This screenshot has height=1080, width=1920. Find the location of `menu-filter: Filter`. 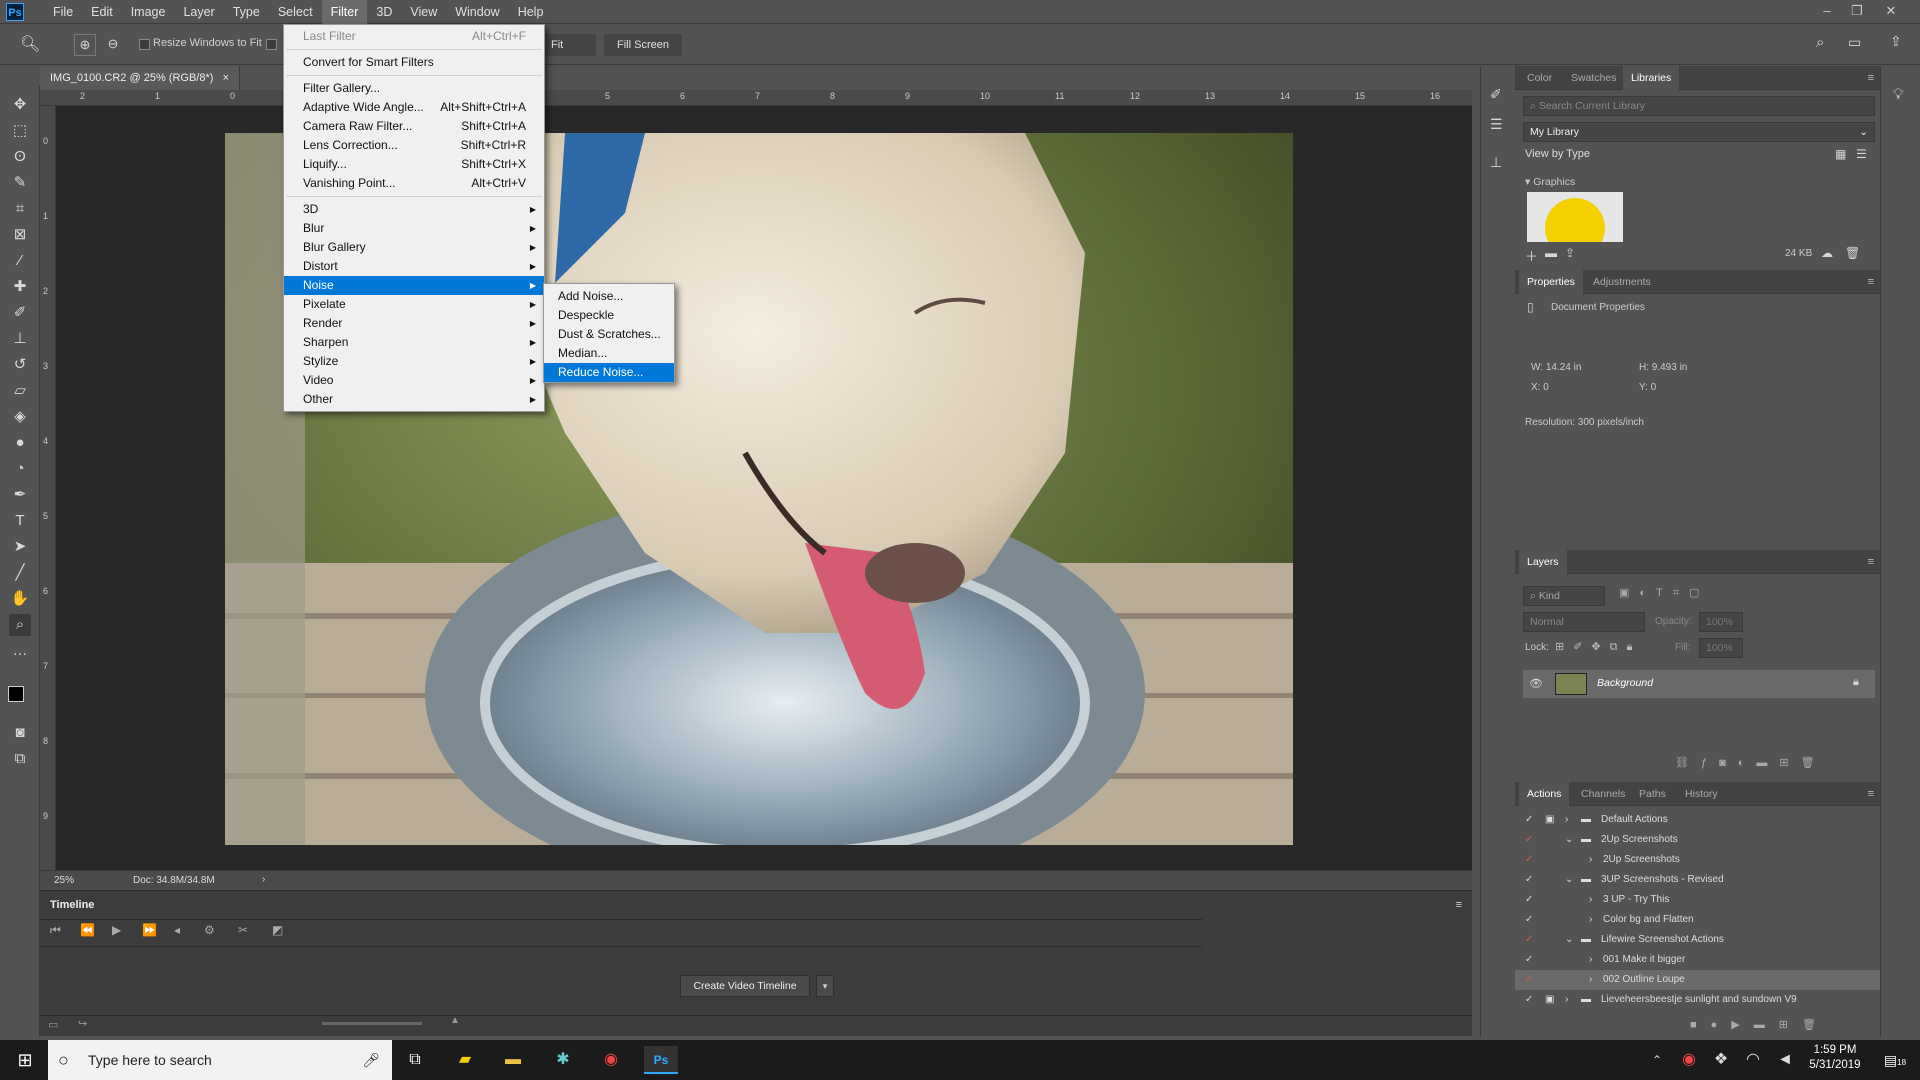

menu-filter: Filter is located at coordinates (344, 12).